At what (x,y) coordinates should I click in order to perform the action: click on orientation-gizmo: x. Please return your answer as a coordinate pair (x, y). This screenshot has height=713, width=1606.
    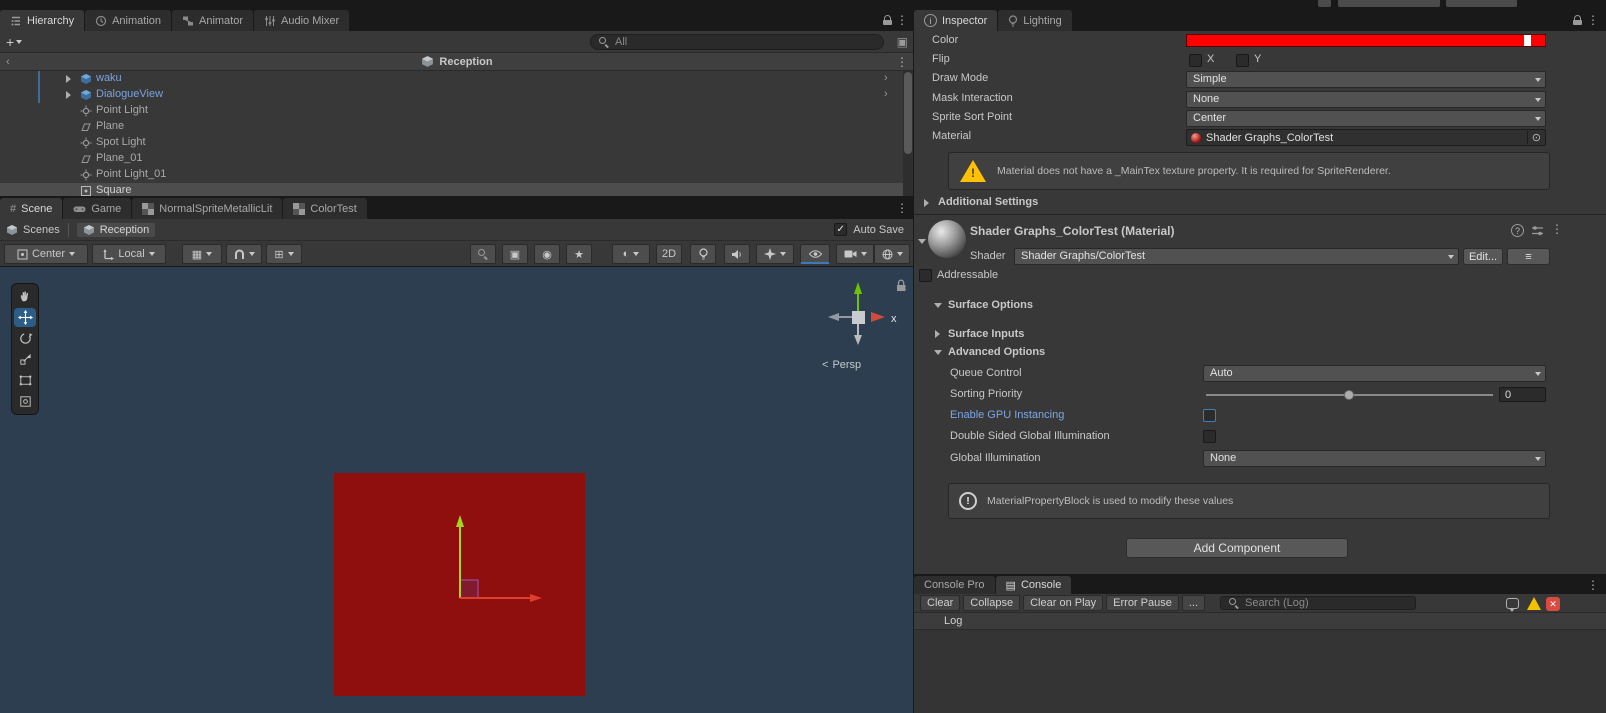
    Looking at the image, I should click on (864, 315).